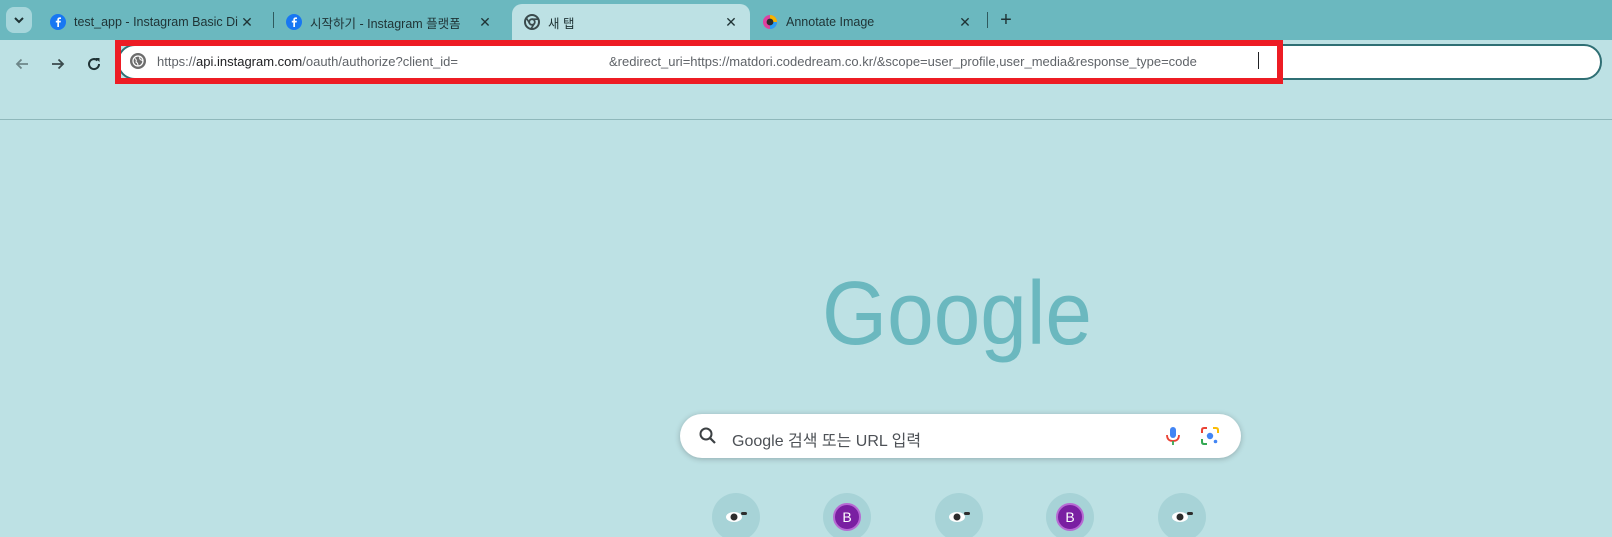 Image resolution: width=1612 pixels, height=537 pixels. Describe the element at coordinates (380, 61) in the screenshot. I see `url-path: /oauth/authorize?client_id=` at that location.